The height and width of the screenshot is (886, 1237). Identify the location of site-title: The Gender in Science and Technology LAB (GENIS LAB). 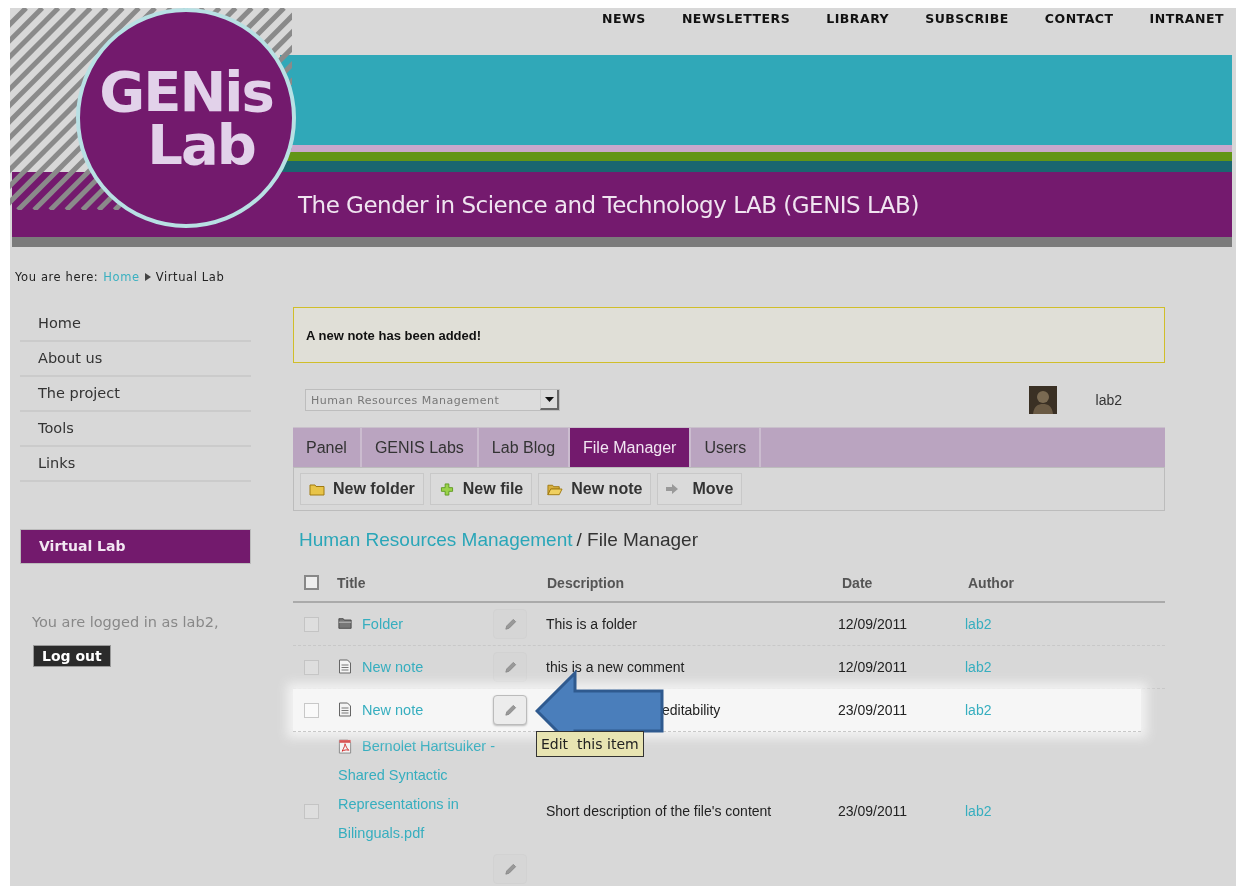
(608, 204).